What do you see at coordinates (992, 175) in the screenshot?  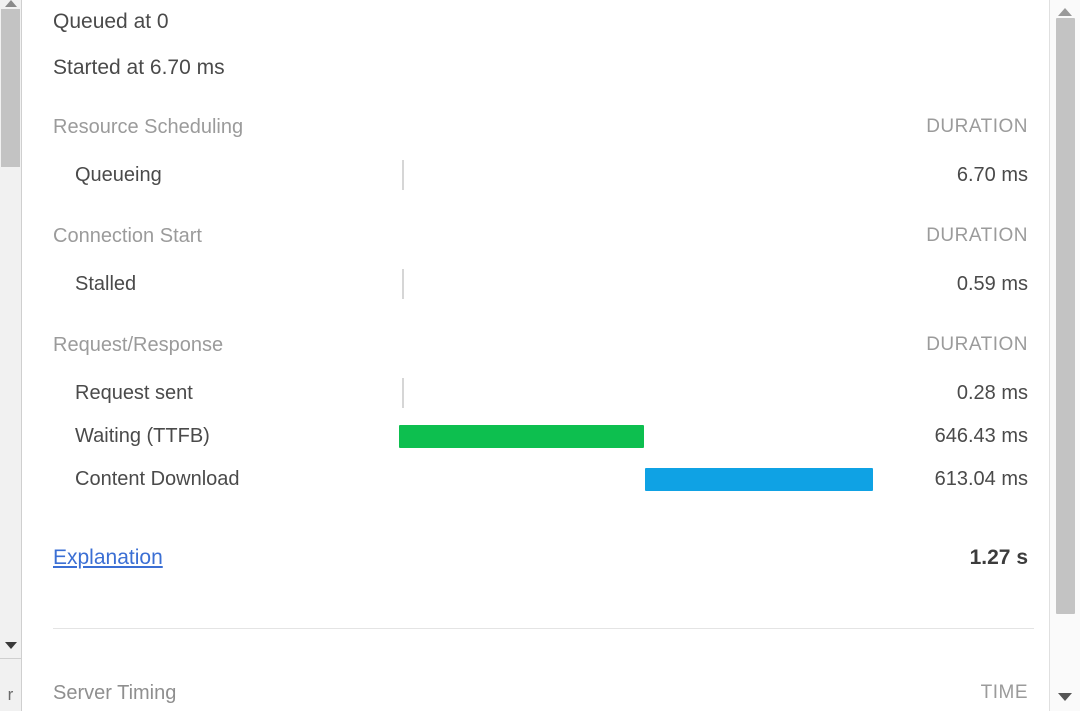 I see `row-duration: 6.70 ms` at bounding box center [992, 175].